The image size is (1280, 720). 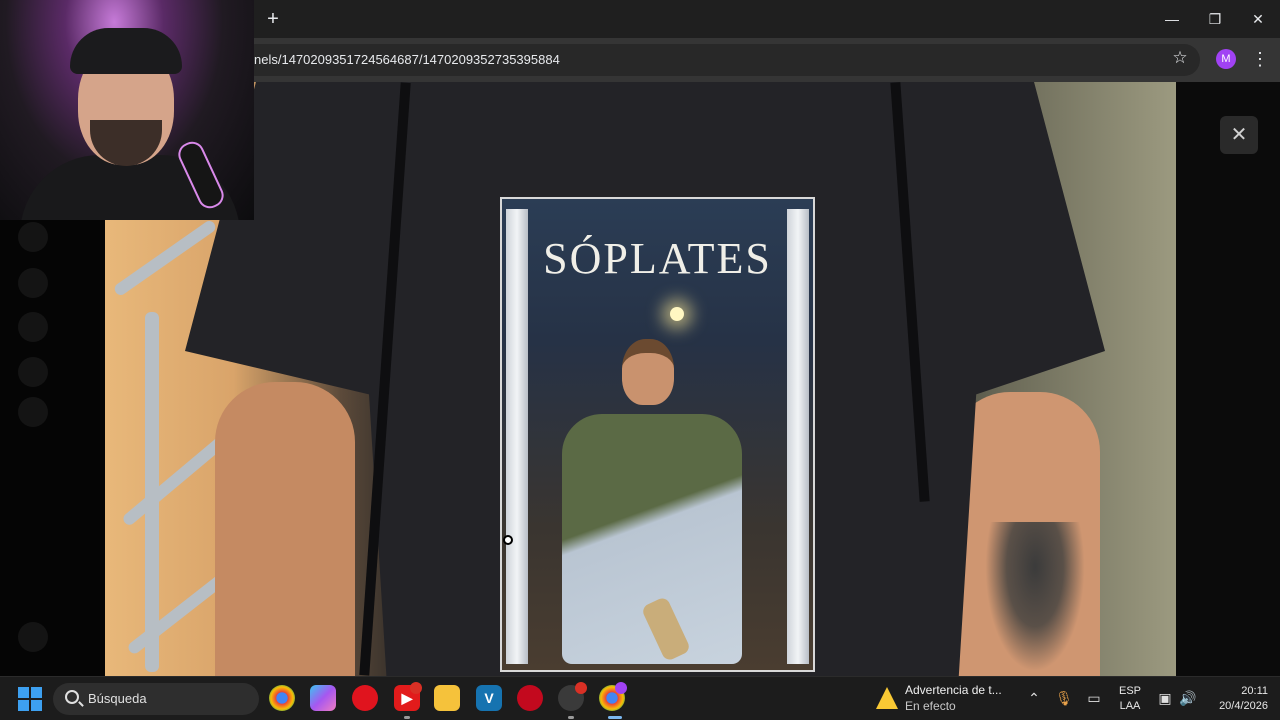 What do you see at coordinates (677, 314) in the screenshot?
I see `street-lamp` at bounding box center [677, 314].